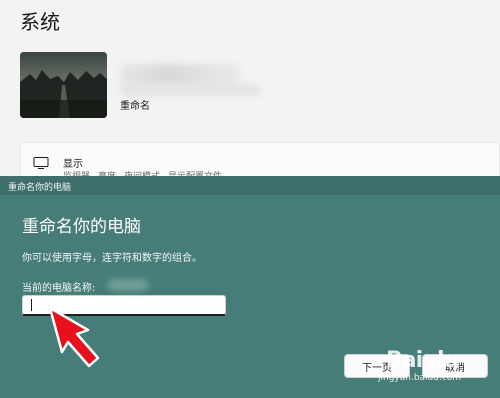 The image size is (500, 398). I want to click on current-name-redacted, so click(128, 285).